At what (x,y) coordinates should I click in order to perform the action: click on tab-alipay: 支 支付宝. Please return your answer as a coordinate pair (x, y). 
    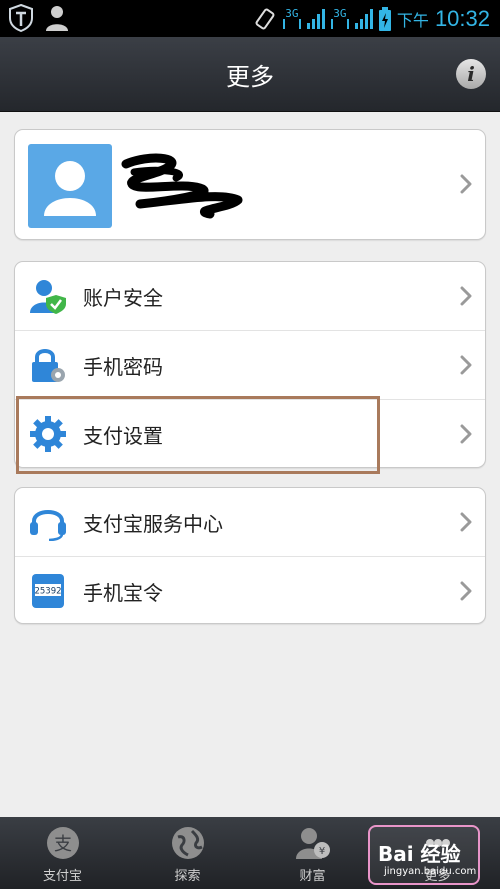
    Looking at the image, I should click on (62, 853).